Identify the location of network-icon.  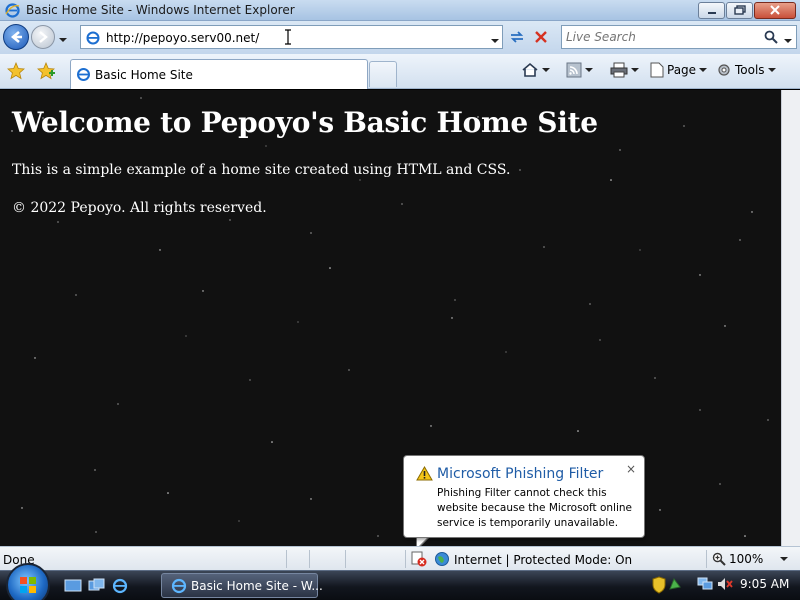
(705, 585).